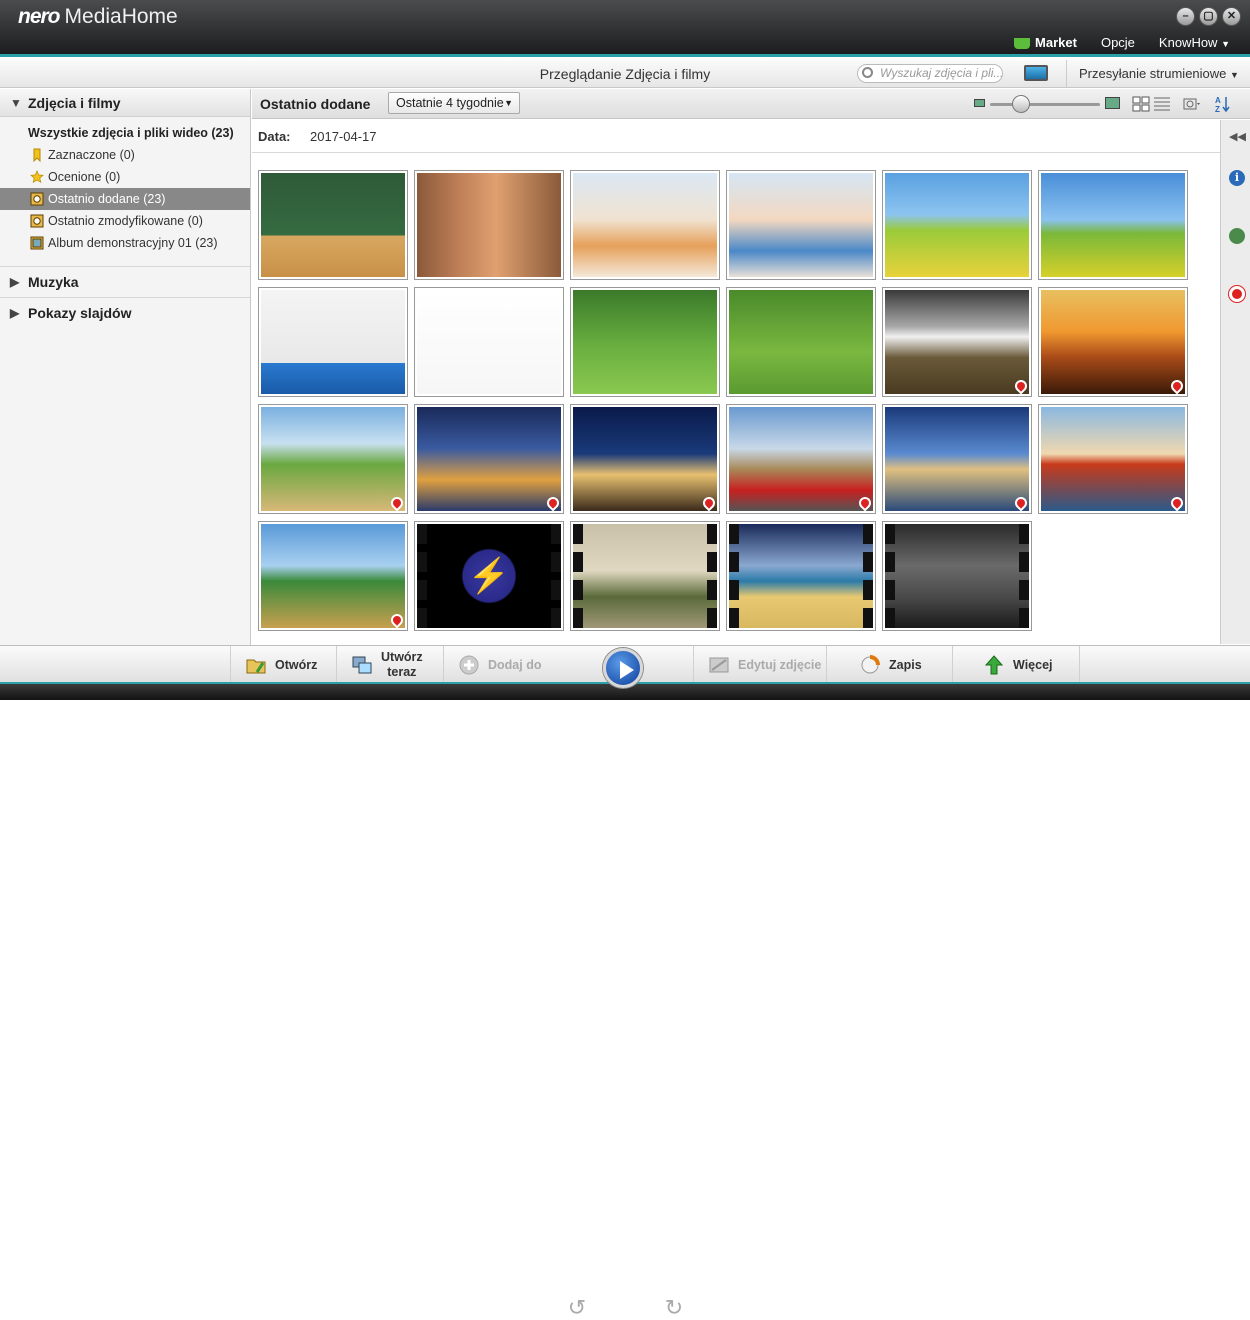 Image resolution: width=1250 pixels, height=1320 pixels. Describe the element at coordinates (1237, 294) in the screenshot. I see `location-pin-icon` at that location.